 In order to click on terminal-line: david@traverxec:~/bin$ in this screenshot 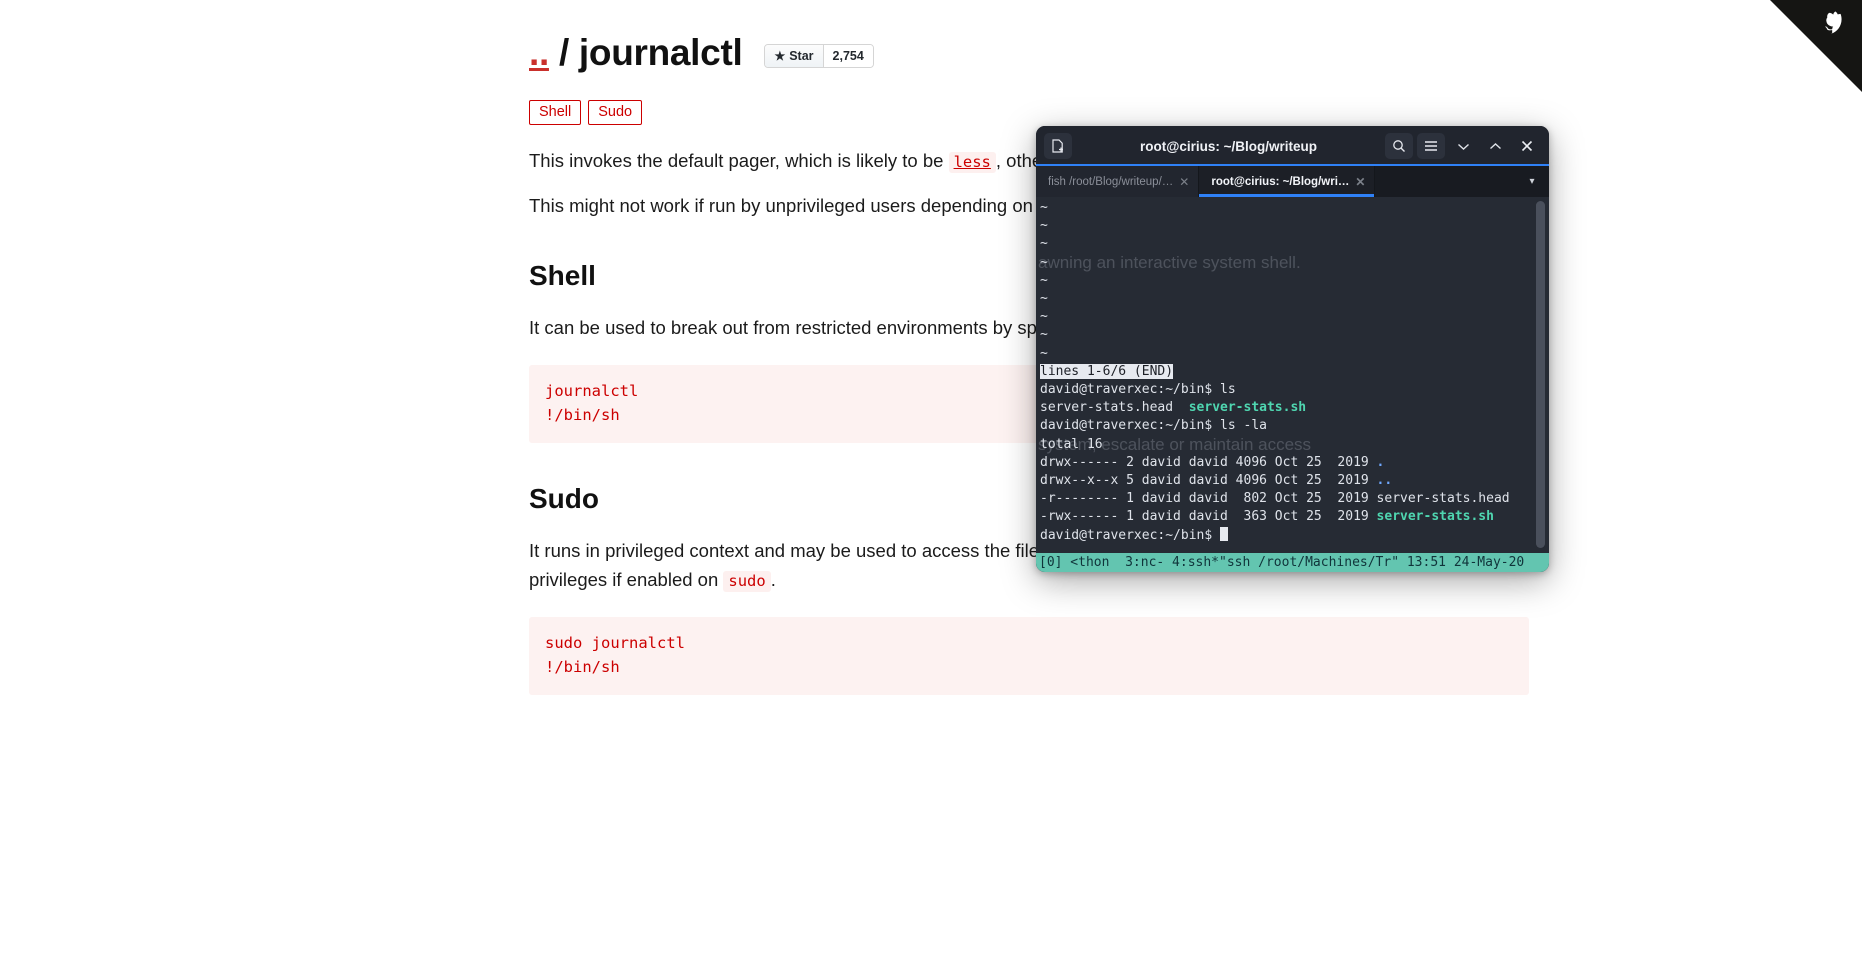, I will do `click(1293, 535)`.